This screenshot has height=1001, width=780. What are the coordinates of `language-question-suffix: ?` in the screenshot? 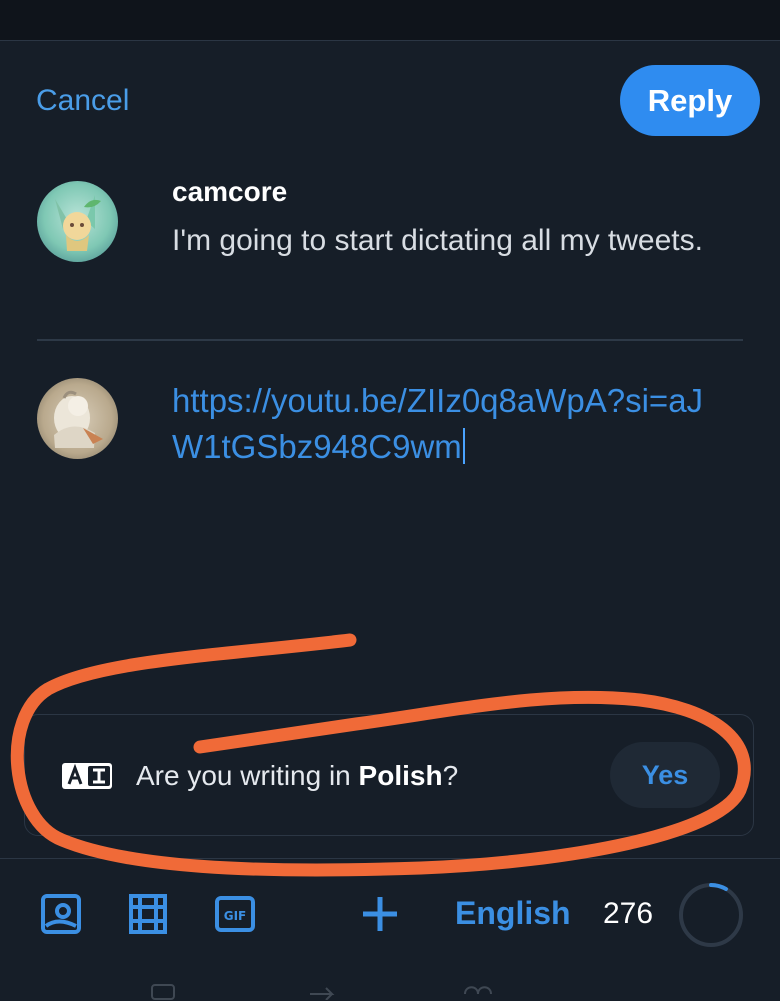 It's located at (450, 775).